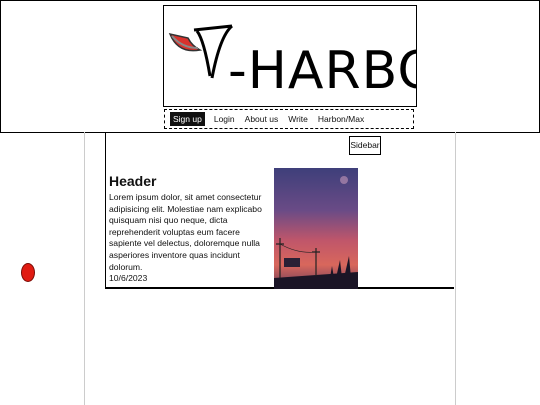 This screenshot has width=540, height=405. What do you see at coordinates (341, 119) in the screenshot?
I see `nav-harbon-max: Harbon/Max` at bounding box center [341, 119].